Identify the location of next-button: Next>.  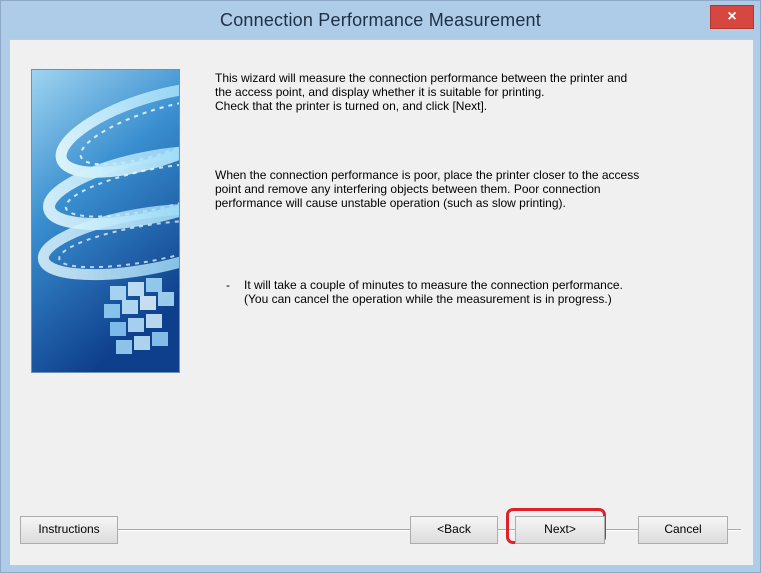
(560, 530).